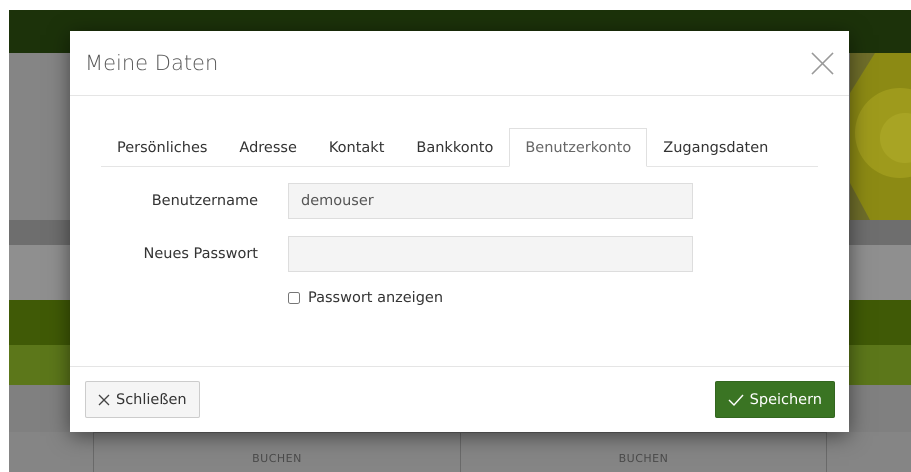 This screenshot has height=472, width=911. I want to click on close-button: Schließen, so click(142, 399).